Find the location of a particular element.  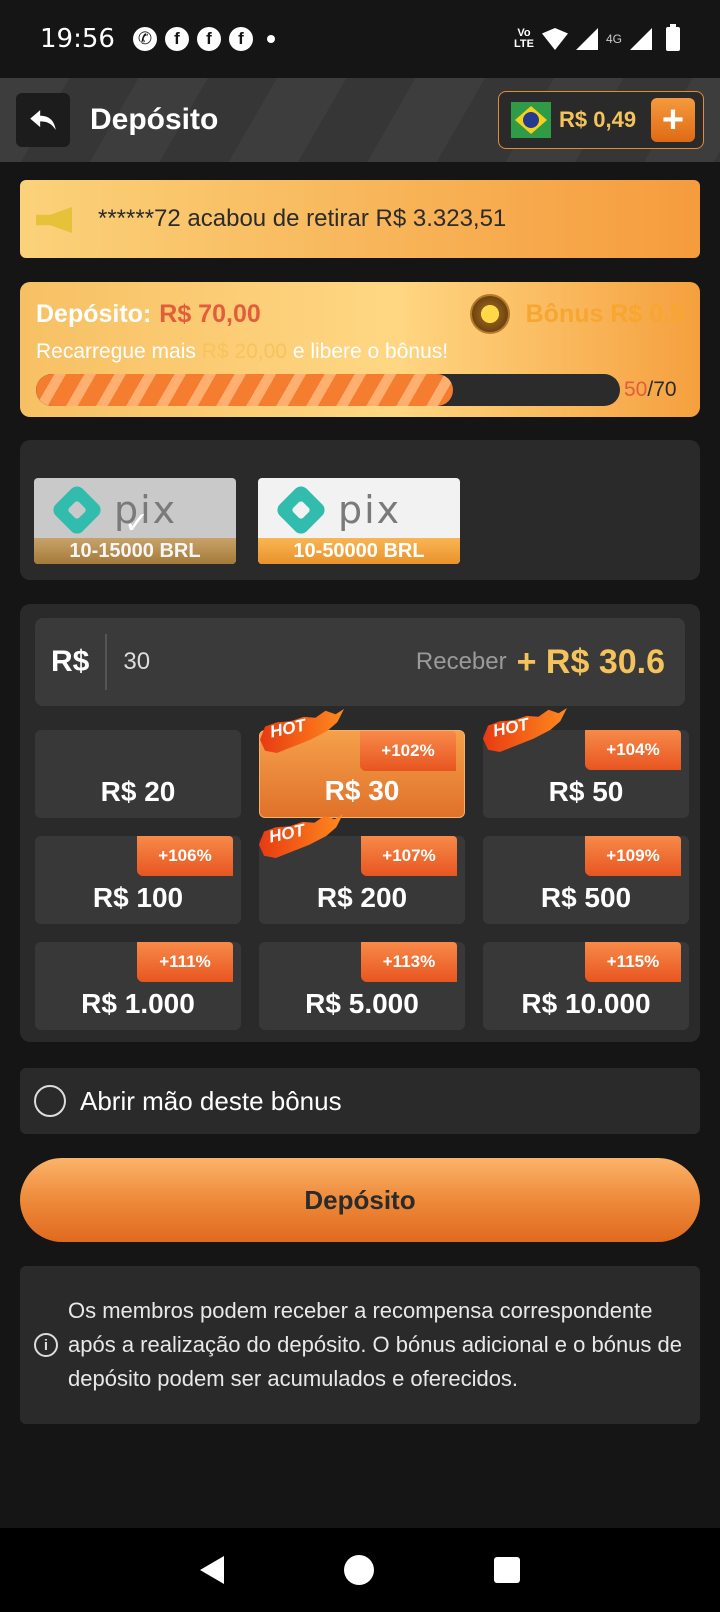

deposit-amount: R$ 70,00 is located at coordinates (210, 313).